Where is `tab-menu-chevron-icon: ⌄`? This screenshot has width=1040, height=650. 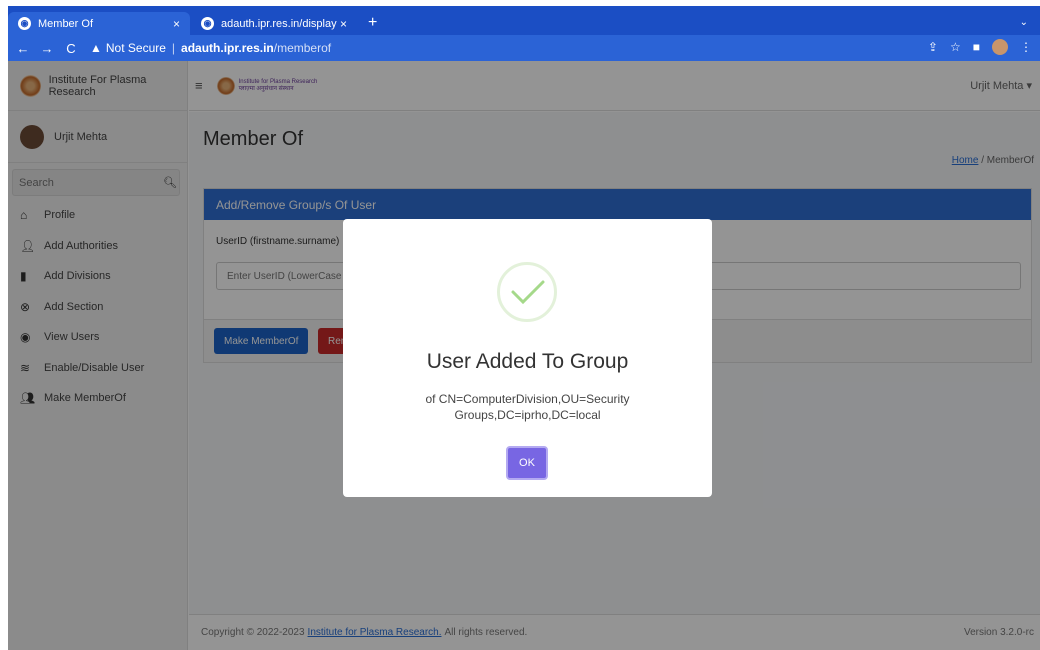 tab-menu-chevron-icon: ⌄ is located at coordinates (1024, 22).